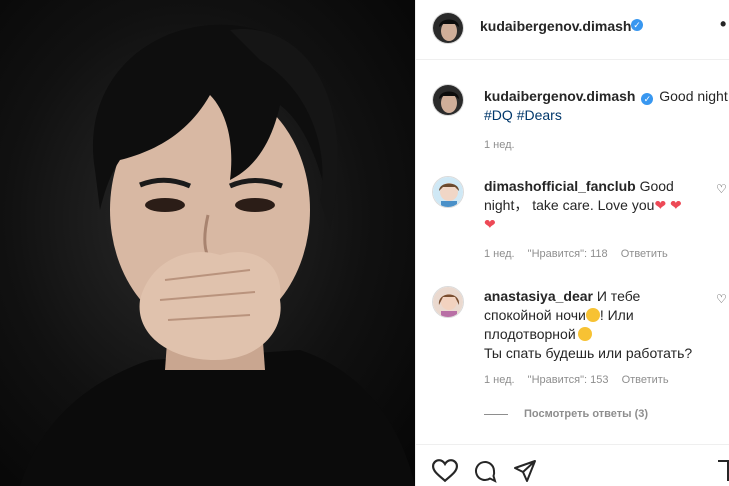 This screenshot has height=486, width=729. What do you see at coordinates (568, 254) in the screenshot?
I see `comment-likes: "Нравится": 118` at bounding box center [568, 254].